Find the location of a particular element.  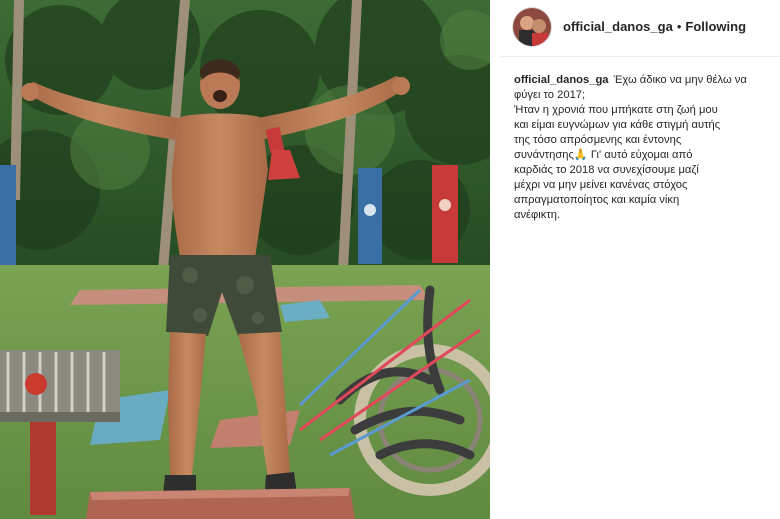

red-flag is located at coordinates (445, 214).